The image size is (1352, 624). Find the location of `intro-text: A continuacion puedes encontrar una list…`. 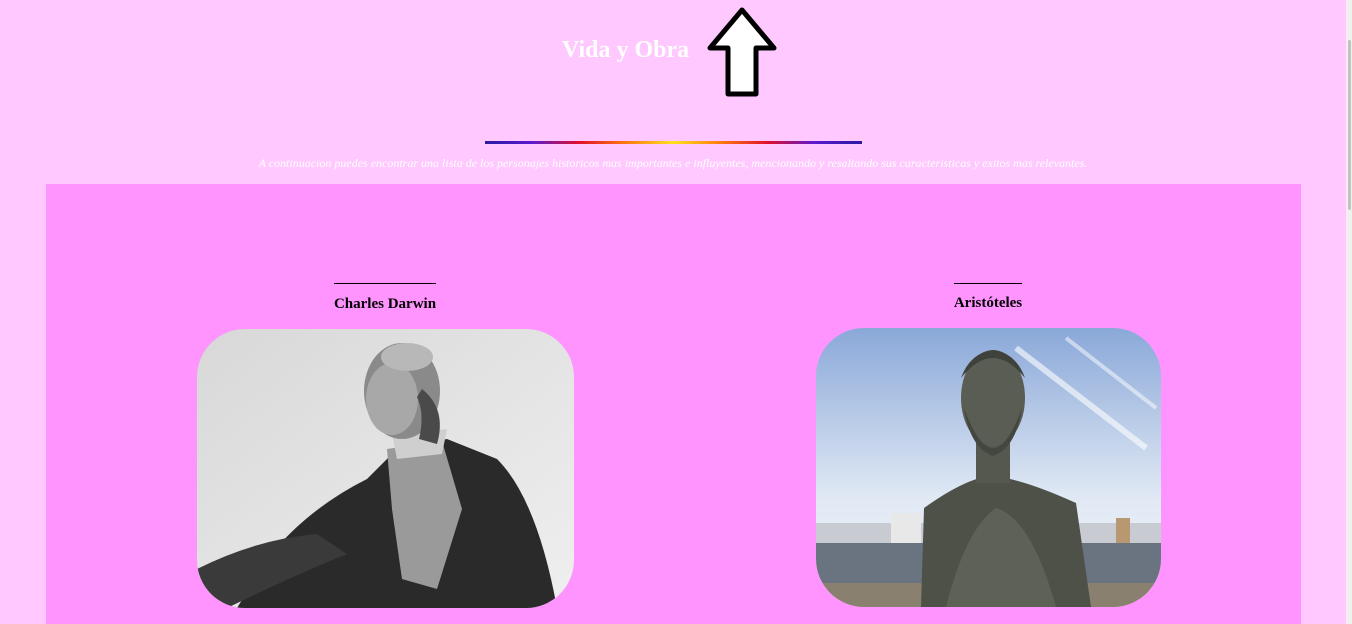

intro-text: A continuacion puedes encontrar una list… is located at coordinates (673, 163).